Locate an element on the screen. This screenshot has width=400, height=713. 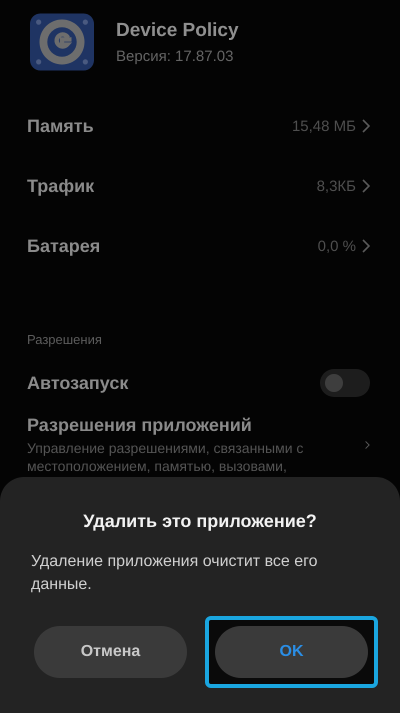
cancel-button: Отмена is located at coordinates (110, 652).